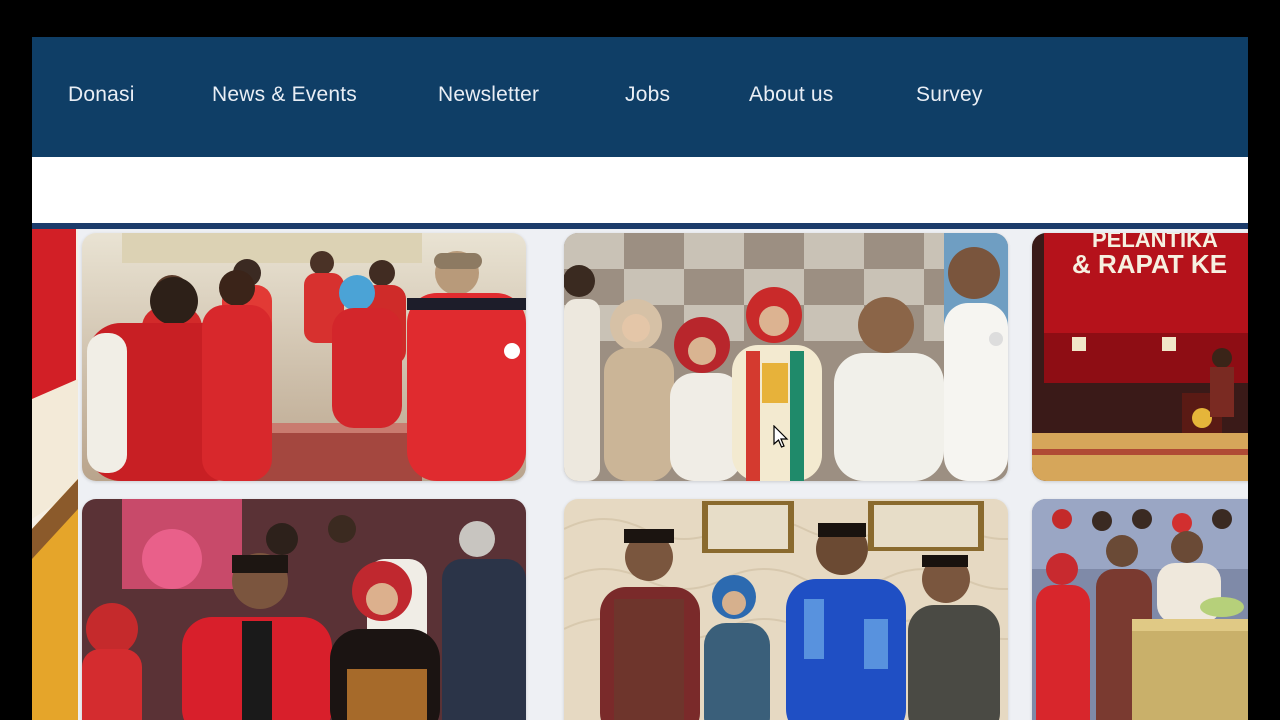 The image size is (1280, 720). What do you see at coordinates (949, 95) in the screenshot?
I see `nav-survey: Survey` at bounding box center [949, 95].